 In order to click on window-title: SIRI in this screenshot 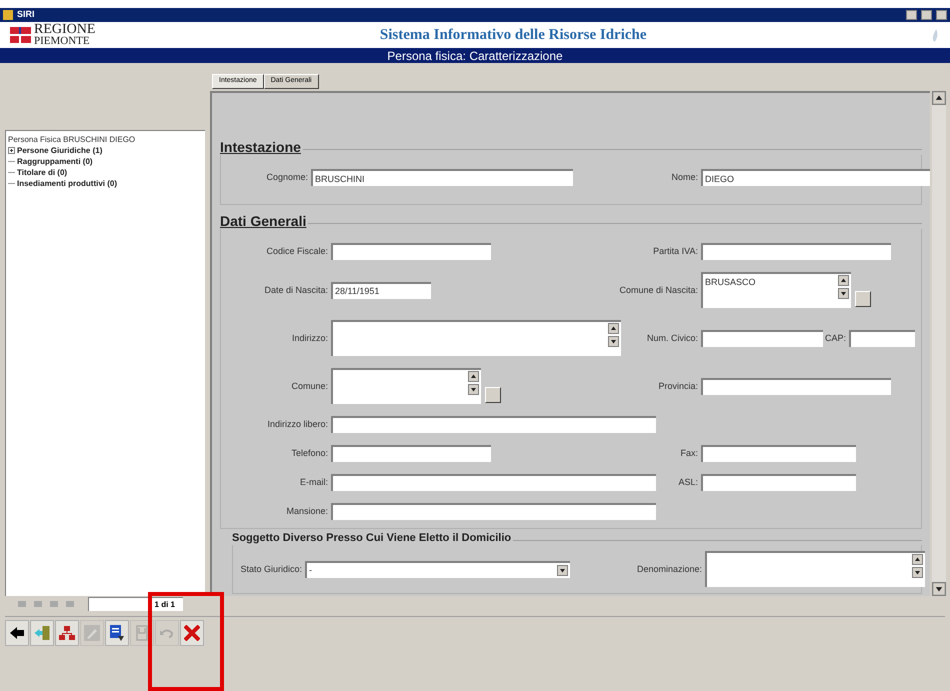, I will do `click(26, 15)`.